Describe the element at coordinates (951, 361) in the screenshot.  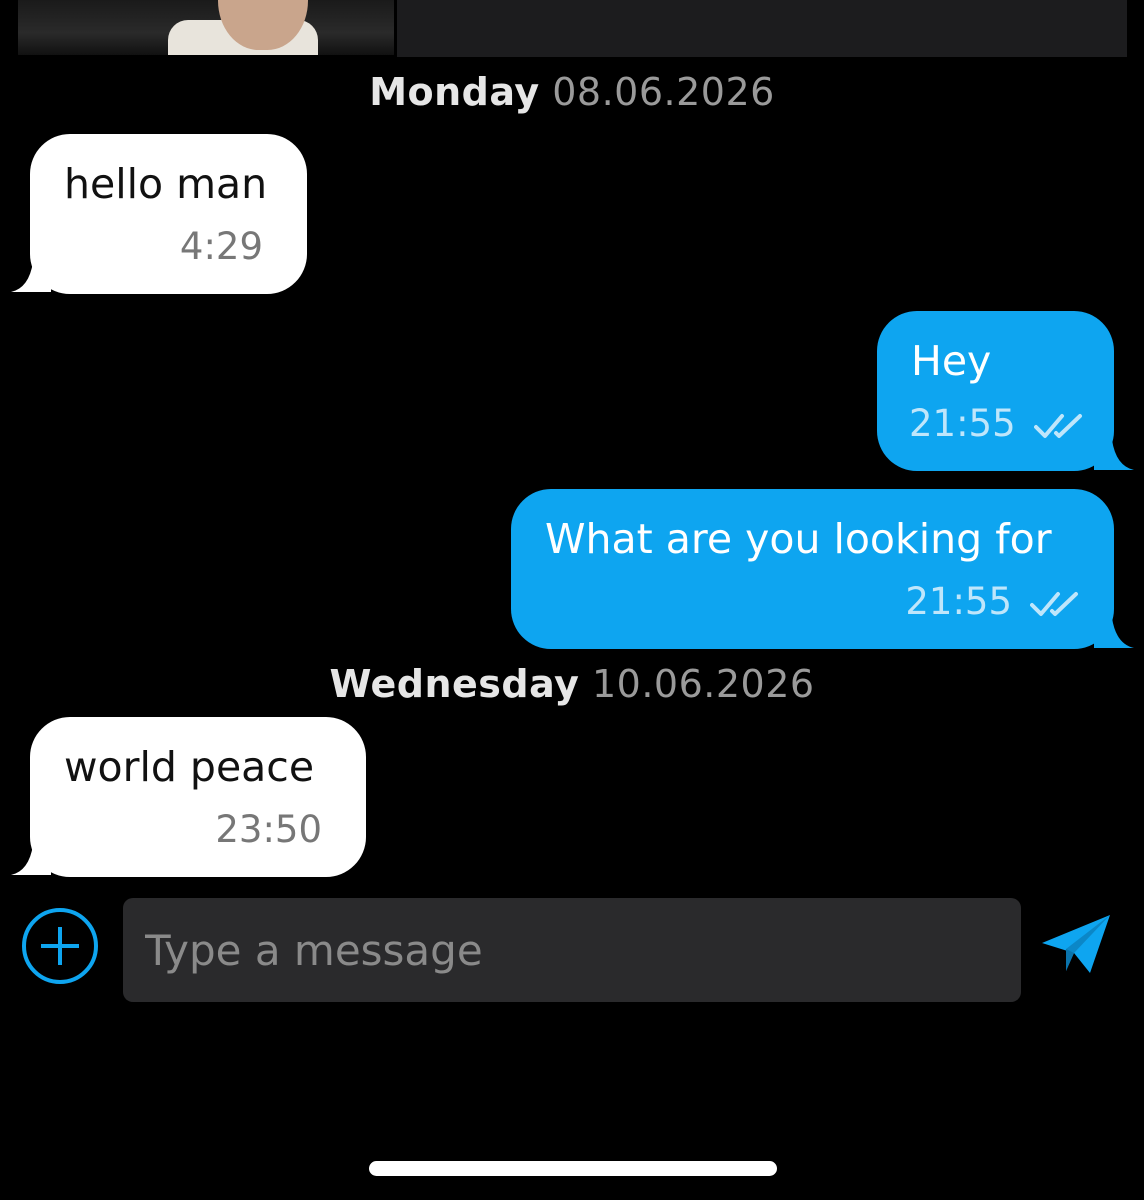
I see `message-text: Hey` at that location.